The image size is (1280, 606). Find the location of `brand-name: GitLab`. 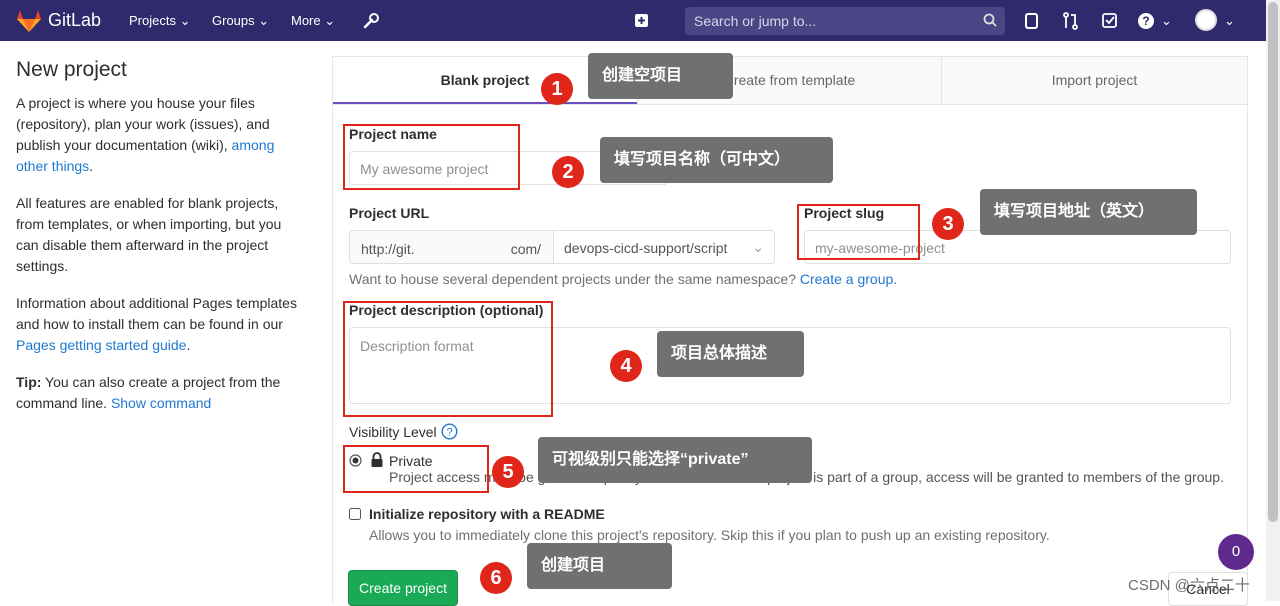

brand-name: GitLab is located at coordinates (74, 20).